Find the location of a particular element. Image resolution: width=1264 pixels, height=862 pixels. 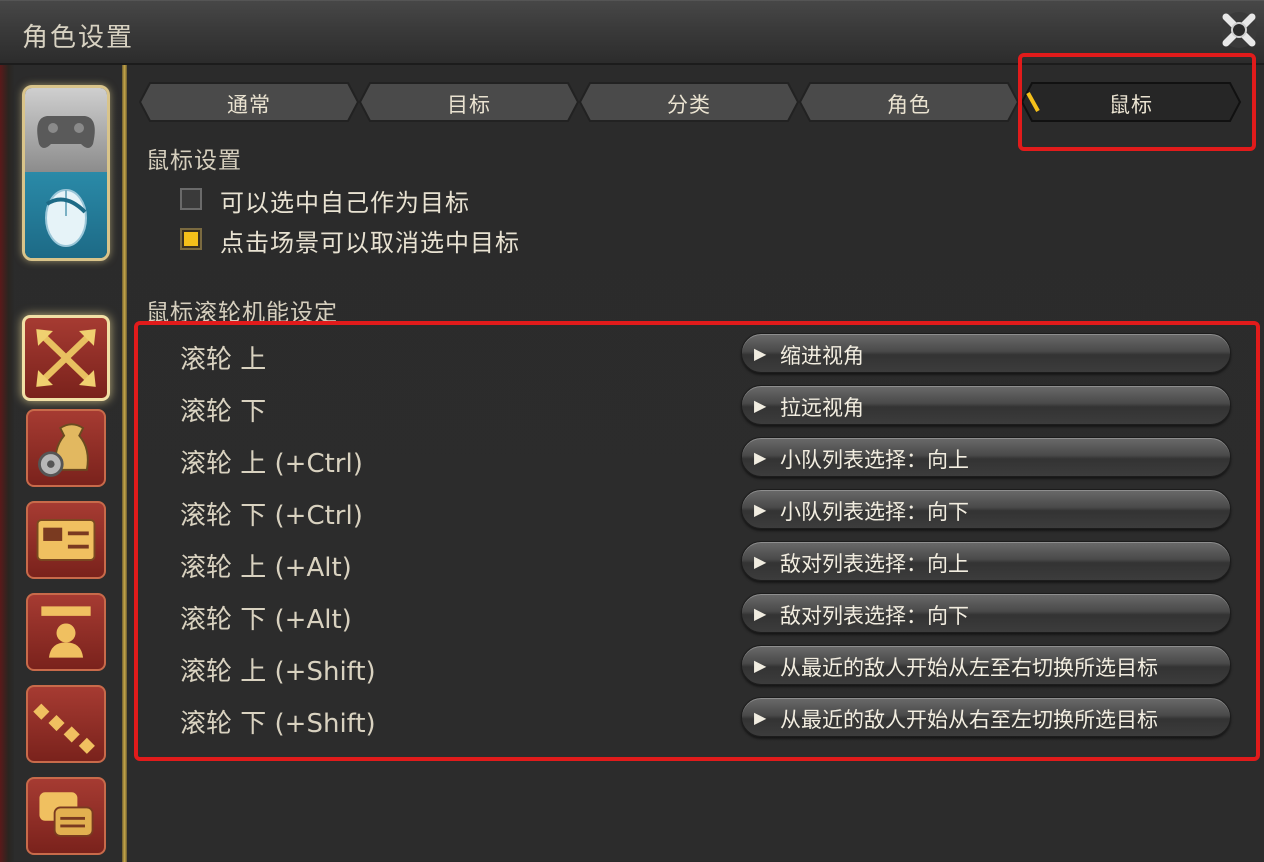

wheel-row: 滚轮 上 (+Ctrl) ▶ 小队列表选择：向上 is located at coordinates (706, 460).